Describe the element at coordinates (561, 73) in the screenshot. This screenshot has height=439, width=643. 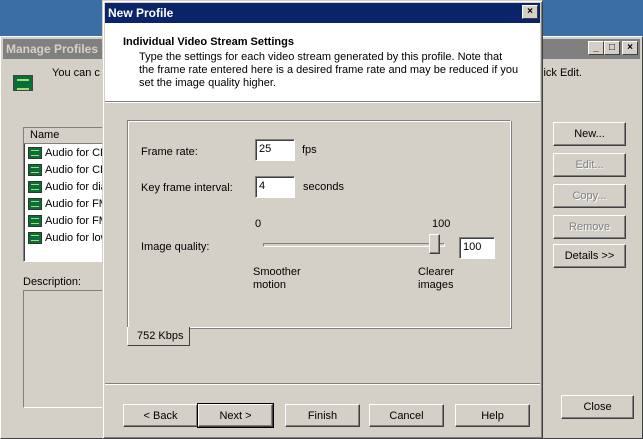
I see `intro-text-right: lick Edit.` at that location.